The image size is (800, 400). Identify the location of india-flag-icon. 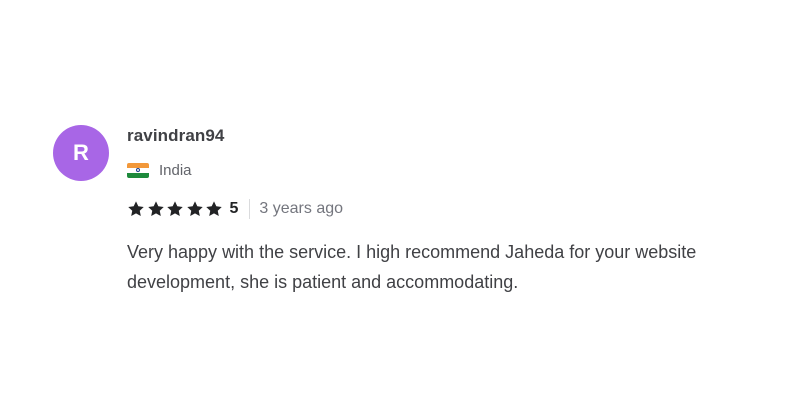
(138, 170).